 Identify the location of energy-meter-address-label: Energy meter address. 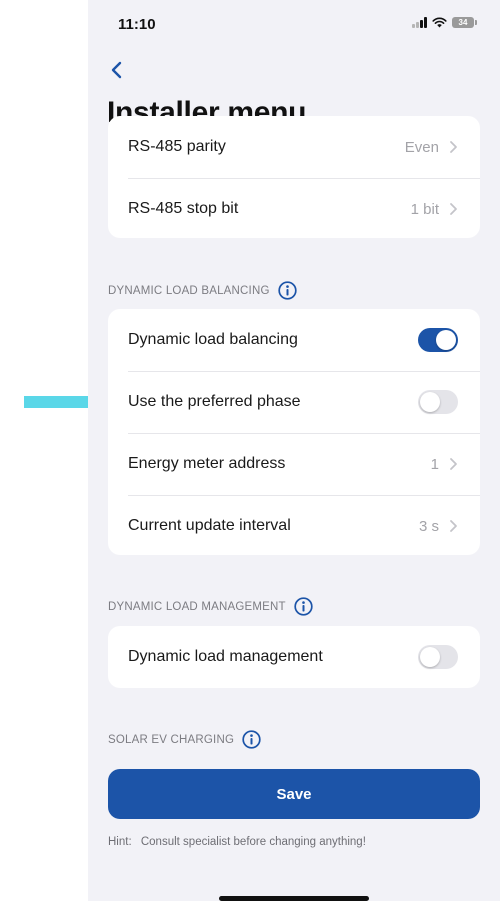
(207, 463).